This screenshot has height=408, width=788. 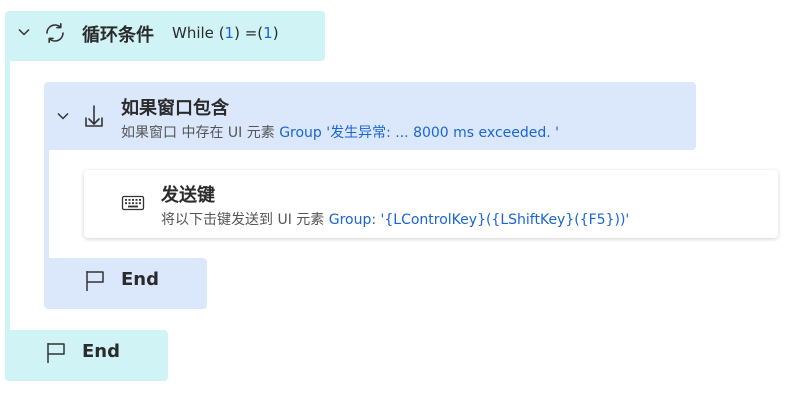 I want to click on if-window-block-rail, so click(x=46, y=205).